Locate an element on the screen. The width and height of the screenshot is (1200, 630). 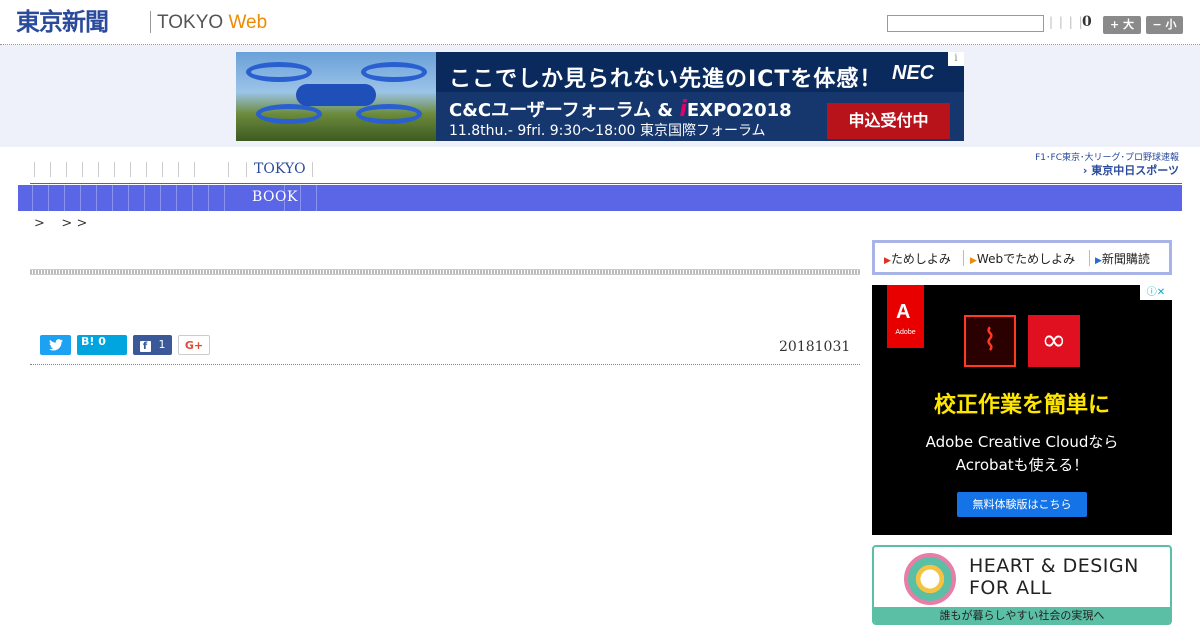
banner-event-title: C&Cユーザーフォーラム & iEXPO2018 is located at coordinates (620, 109).